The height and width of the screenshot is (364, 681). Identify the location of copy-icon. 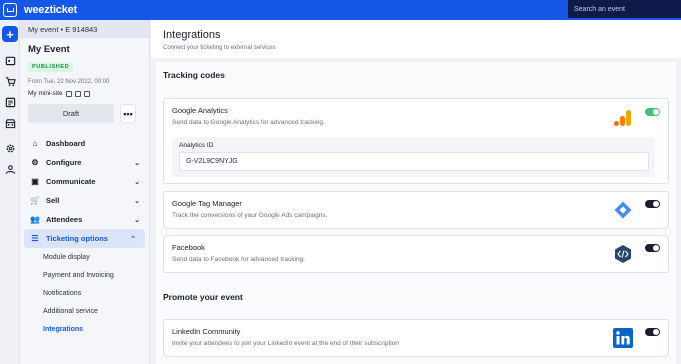
(77, 93).